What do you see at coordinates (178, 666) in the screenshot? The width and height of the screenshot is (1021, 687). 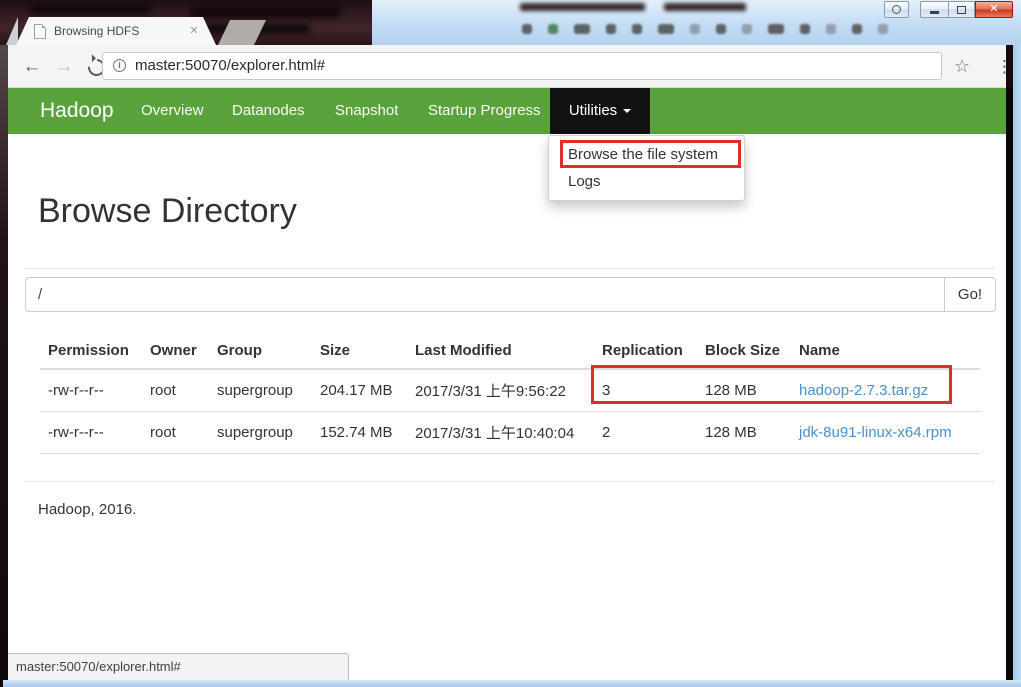 I see `status-bar: master:50070/explorer.html#` at bounding box center [178, 666].